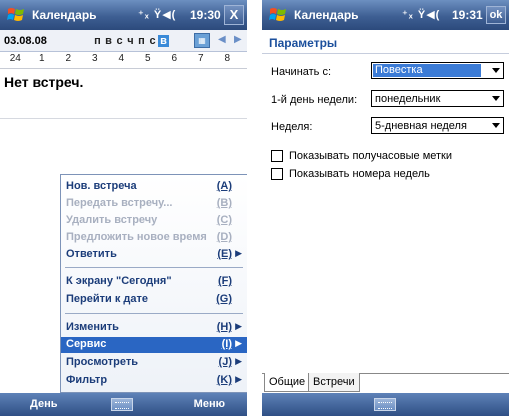 This screenshot has height=416, width=509. I want to click on first-day-label: 1-й день недели:, so click(314, 100).